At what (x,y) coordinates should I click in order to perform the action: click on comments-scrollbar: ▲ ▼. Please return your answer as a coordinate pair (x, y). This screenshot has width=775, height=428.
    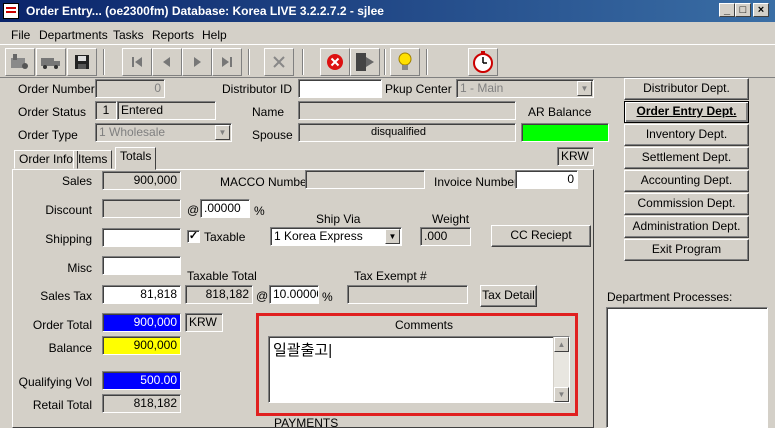
    Looking at the image, I should click on (561, 369).